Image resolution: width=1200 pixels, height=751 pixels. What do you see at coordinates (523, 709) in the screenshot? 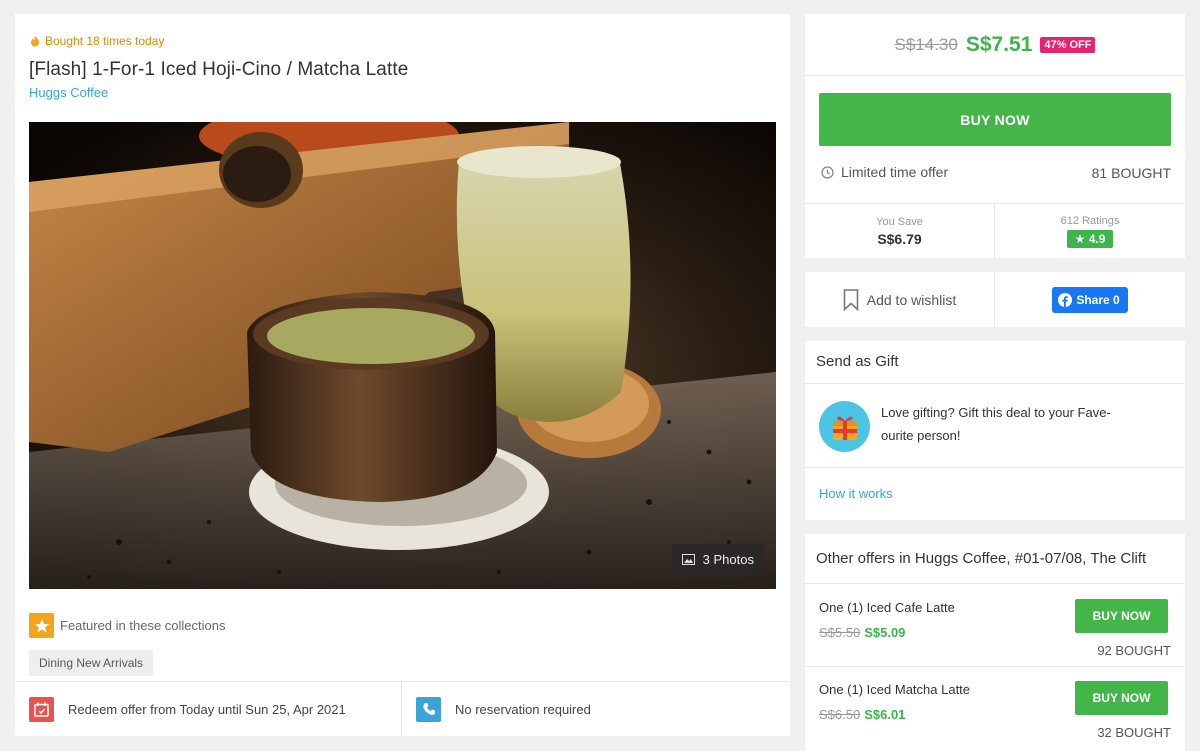
I see `reservation-text: No reservation required` at bounding box center [523, 709].